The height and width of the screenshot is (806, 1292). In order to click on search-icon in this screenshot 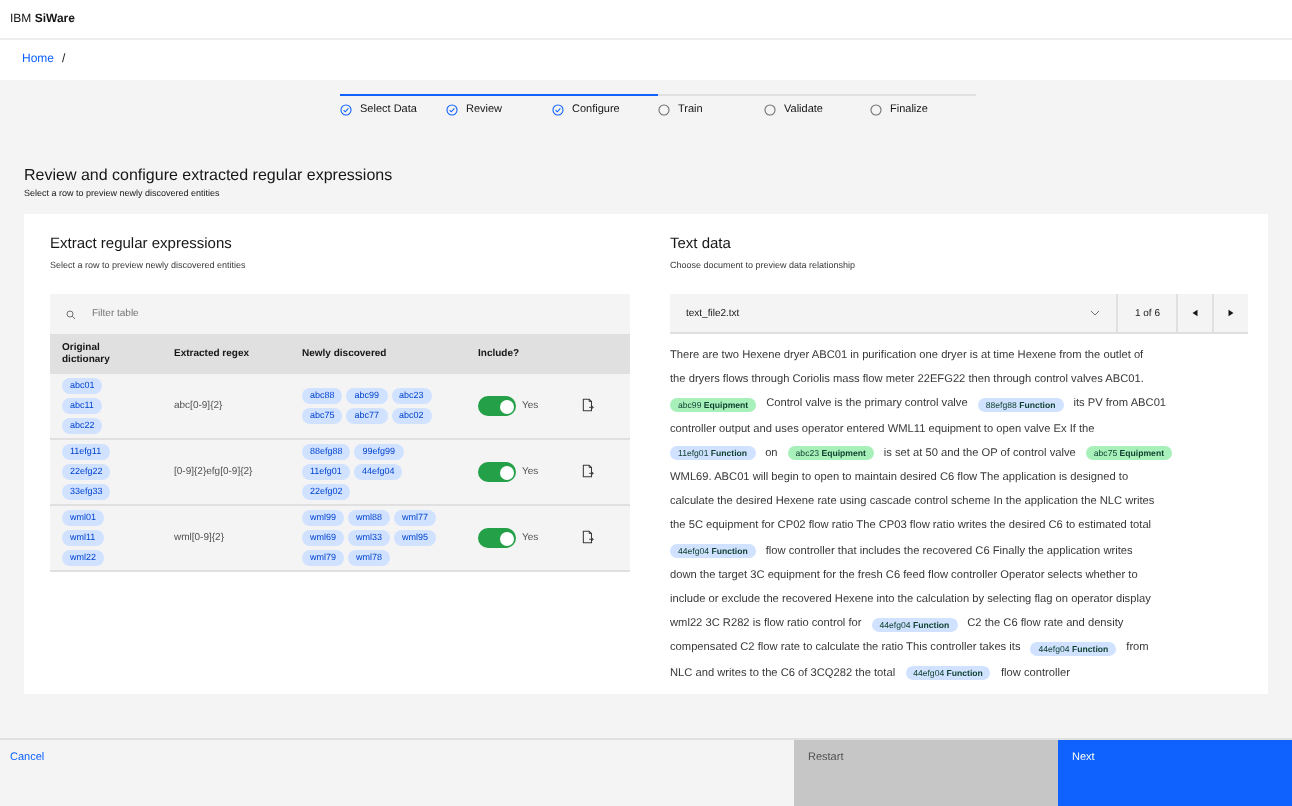, I will do `click(71, 314)`.